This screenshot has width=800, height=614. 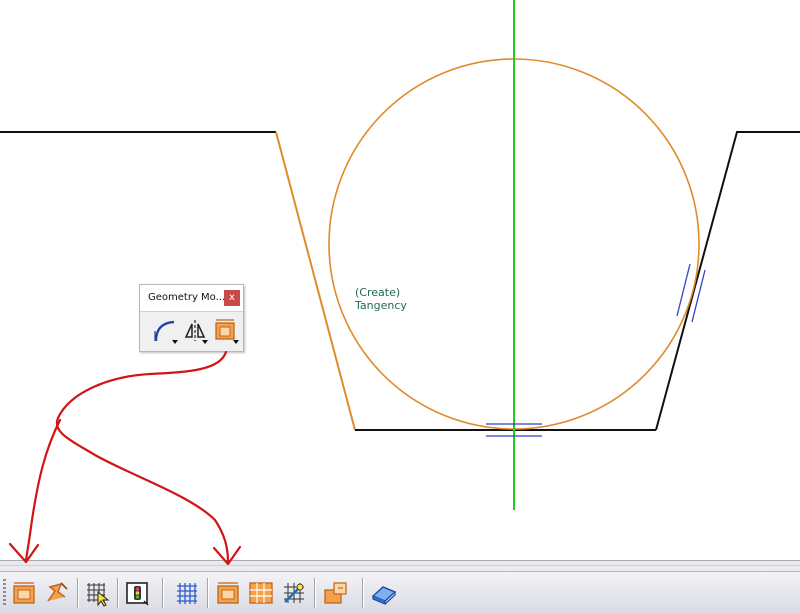 I want to click on hint-line-1: (Create), so click(x=378, y=292).